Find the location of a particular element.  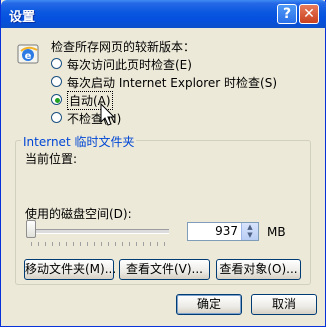

window-title: 设置 is located at coordinates (22, 17).